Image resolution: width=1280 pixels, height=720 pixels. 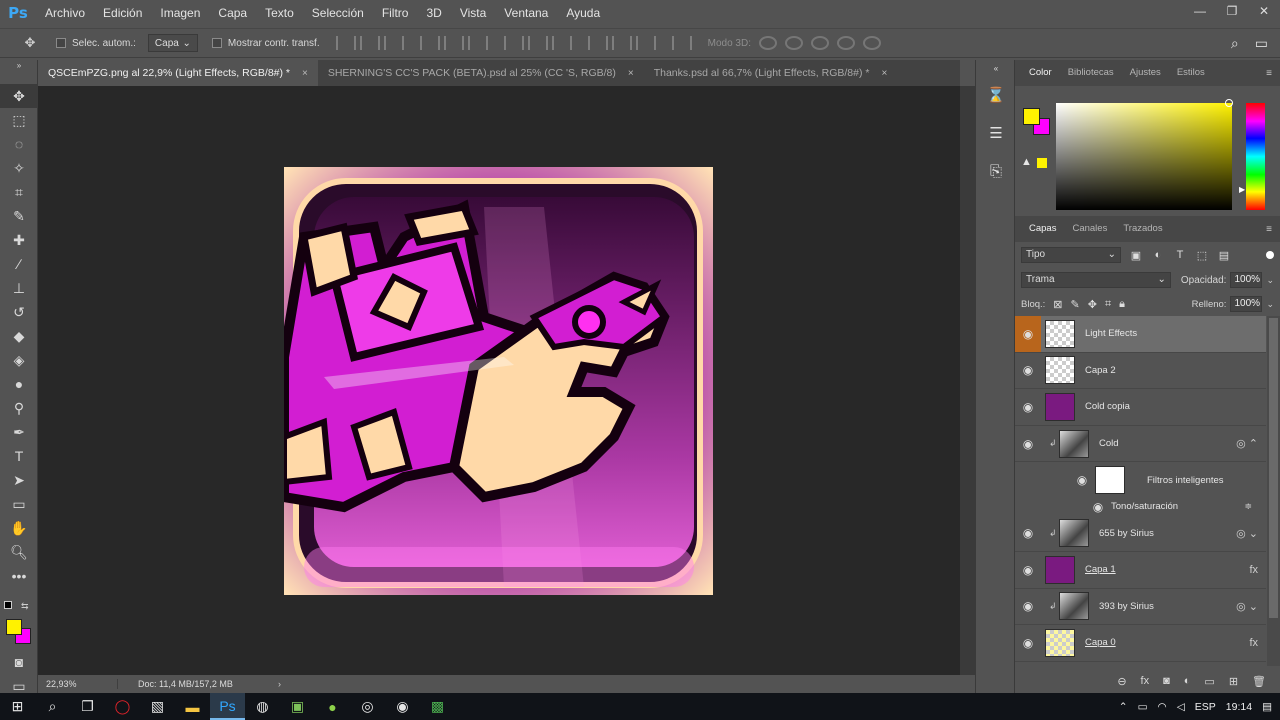 What do you see at coordinates (1273, 491) in the screenshot?
I see `layers-scrollbar` at bounding box center [1273, 491].